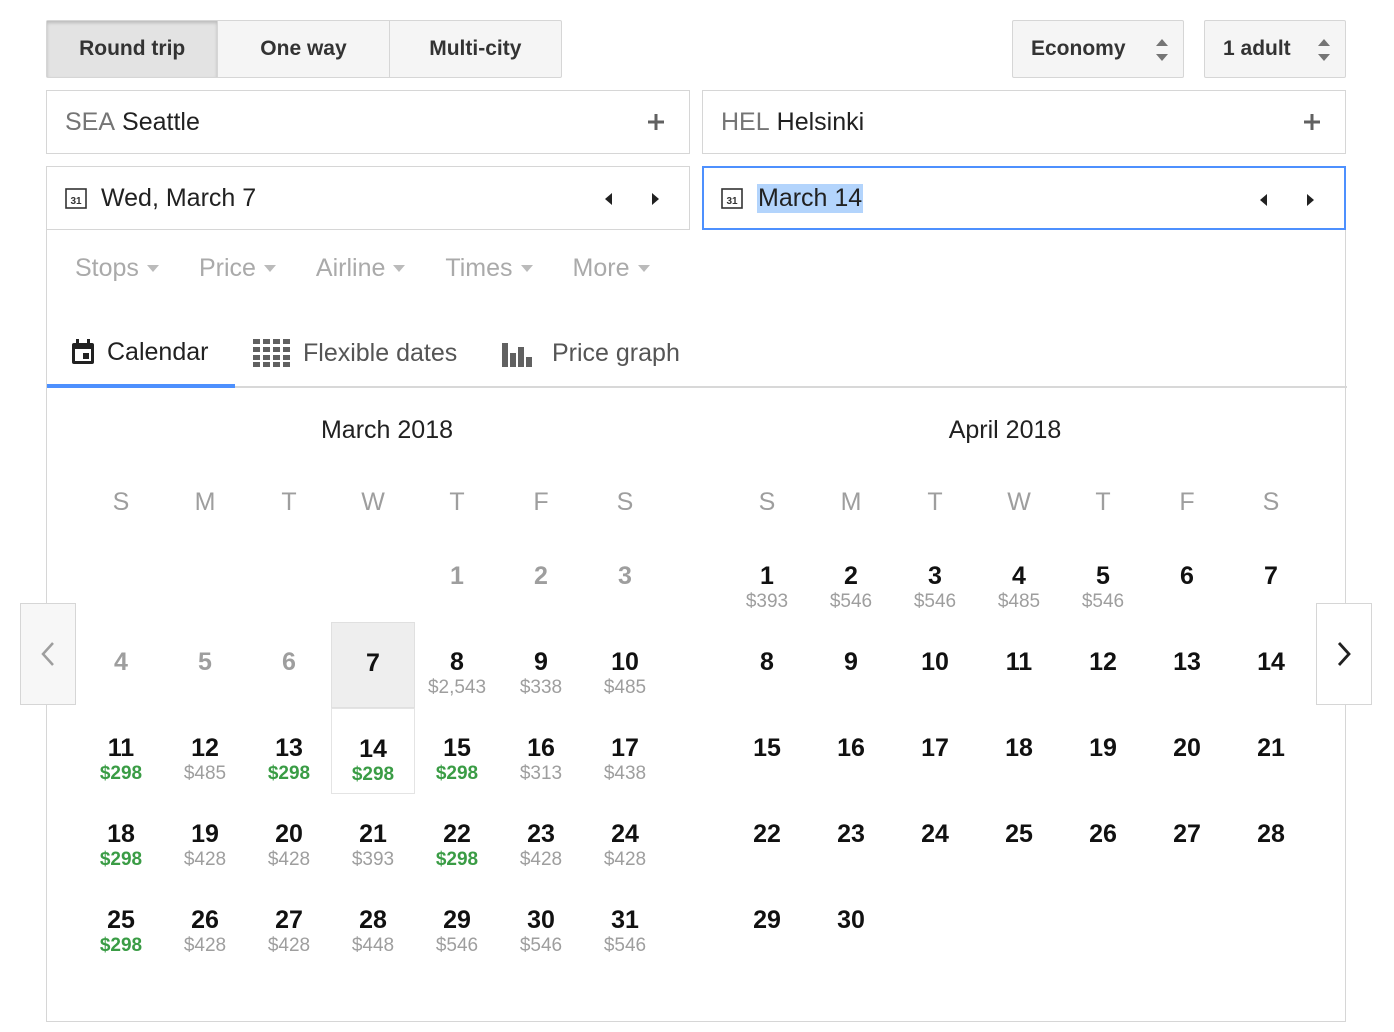  What do you see at coordinates (373, 837) in the screenshot?
I see `calendar-day-cell: 21 $393` at bounding box center [373, 837].